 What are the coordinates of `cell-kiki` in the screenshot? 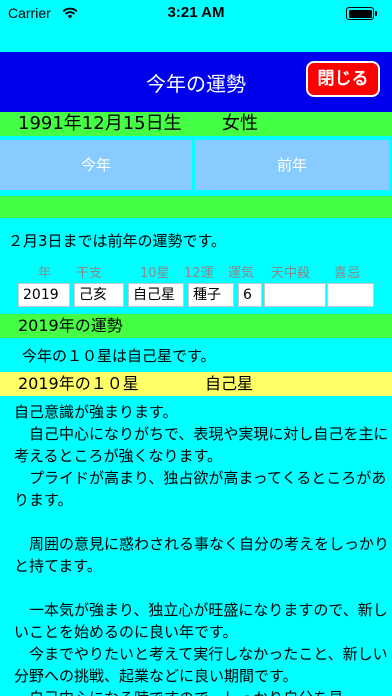 It's located at (350, 295).